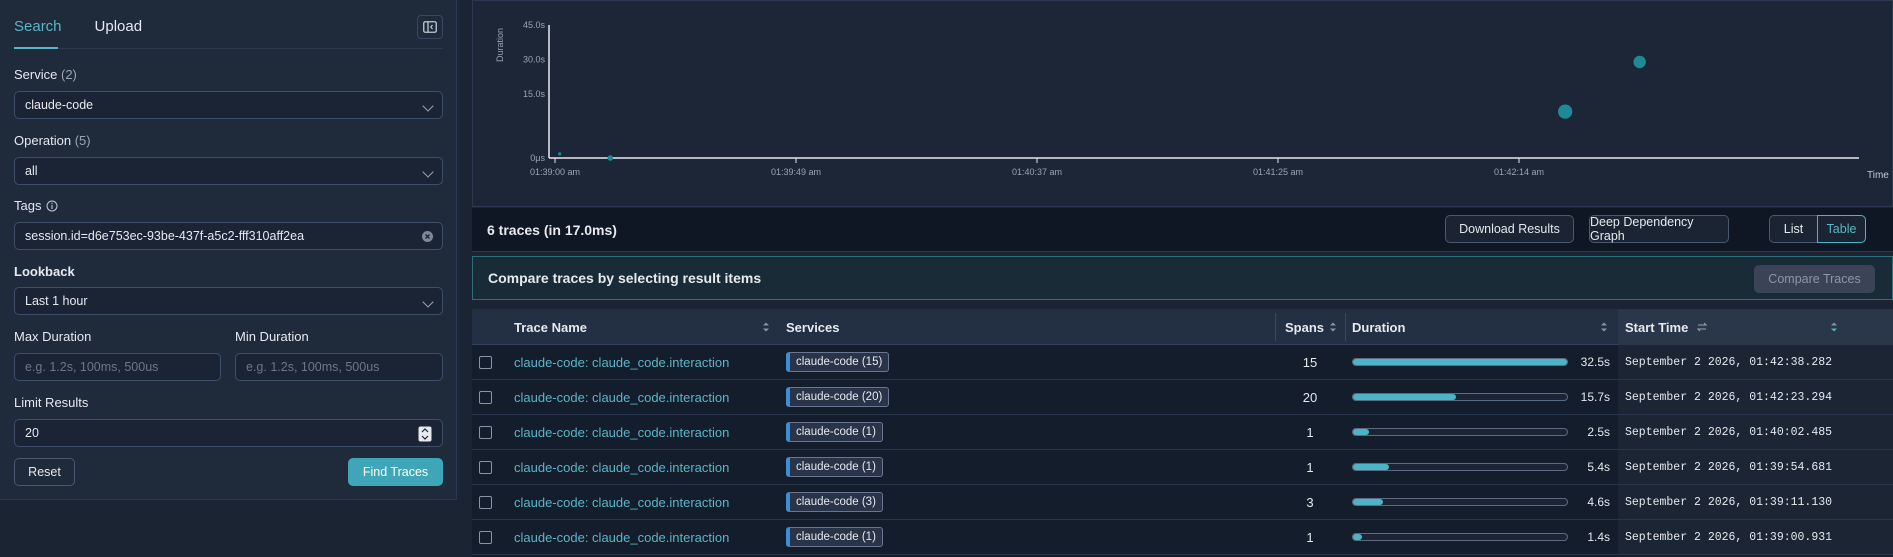  Describe the element at coordinates (339, 367) in the screenshot. I see `min-duration-input: e.g. 1.2s, 100ms, 500us` at that location.